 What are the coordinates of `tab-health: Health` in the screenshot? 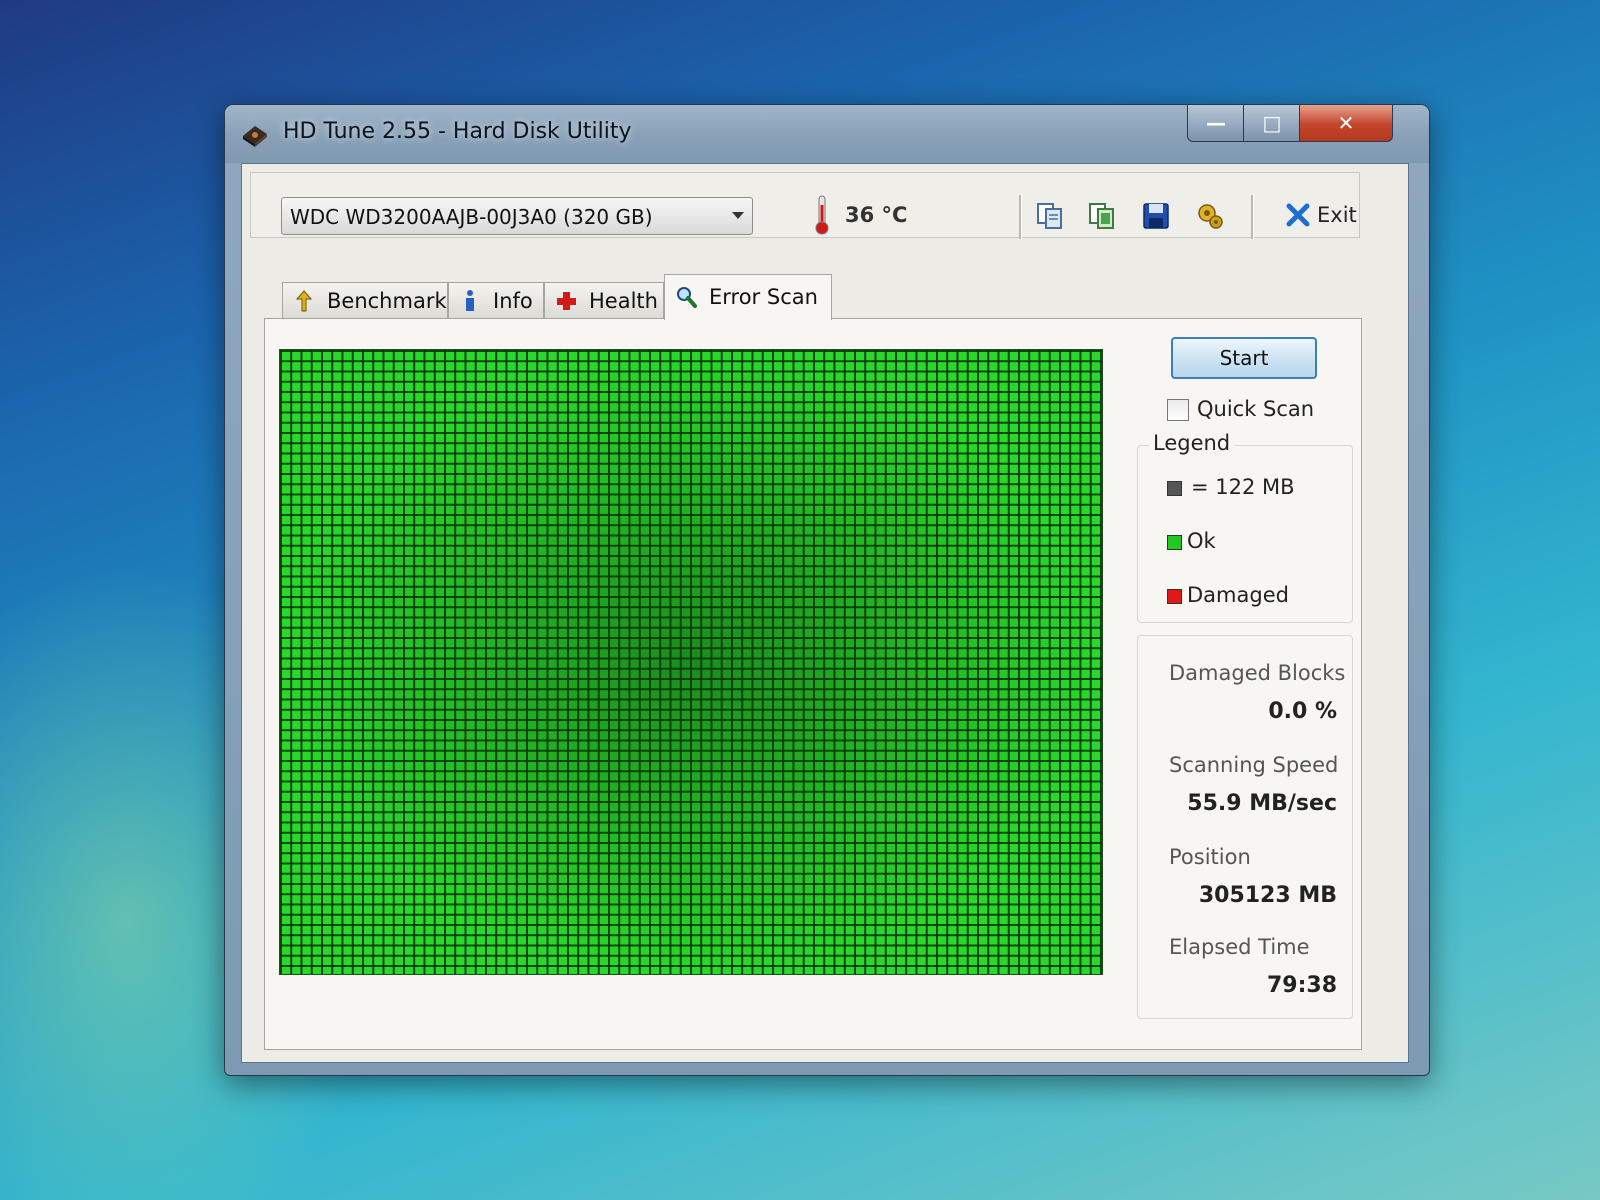 It's located at (604, 300).